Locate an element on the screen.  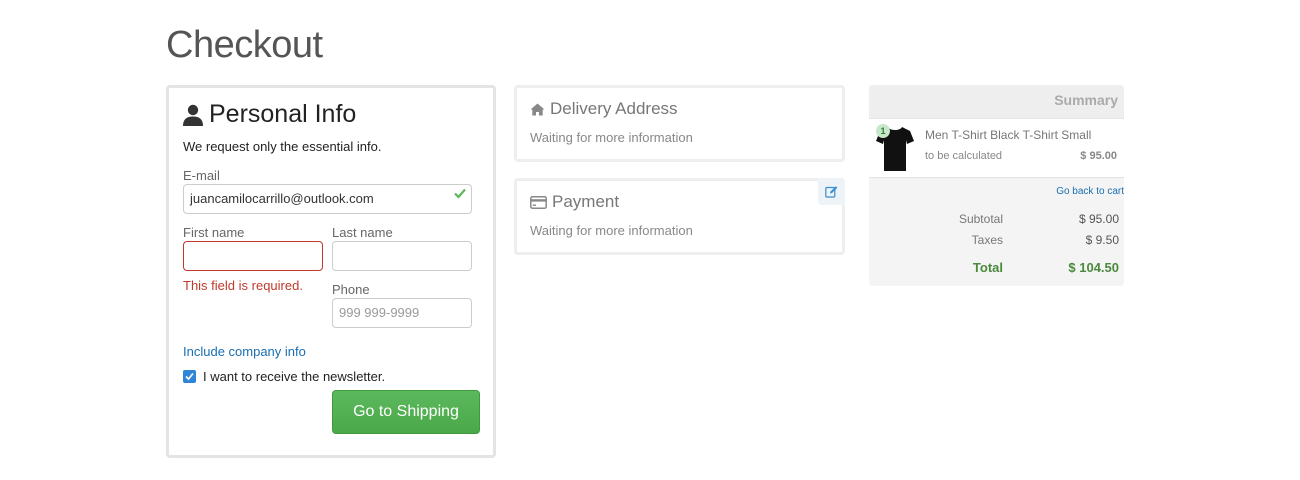
payment-heading: Payment is located at coordinates (574, 202).